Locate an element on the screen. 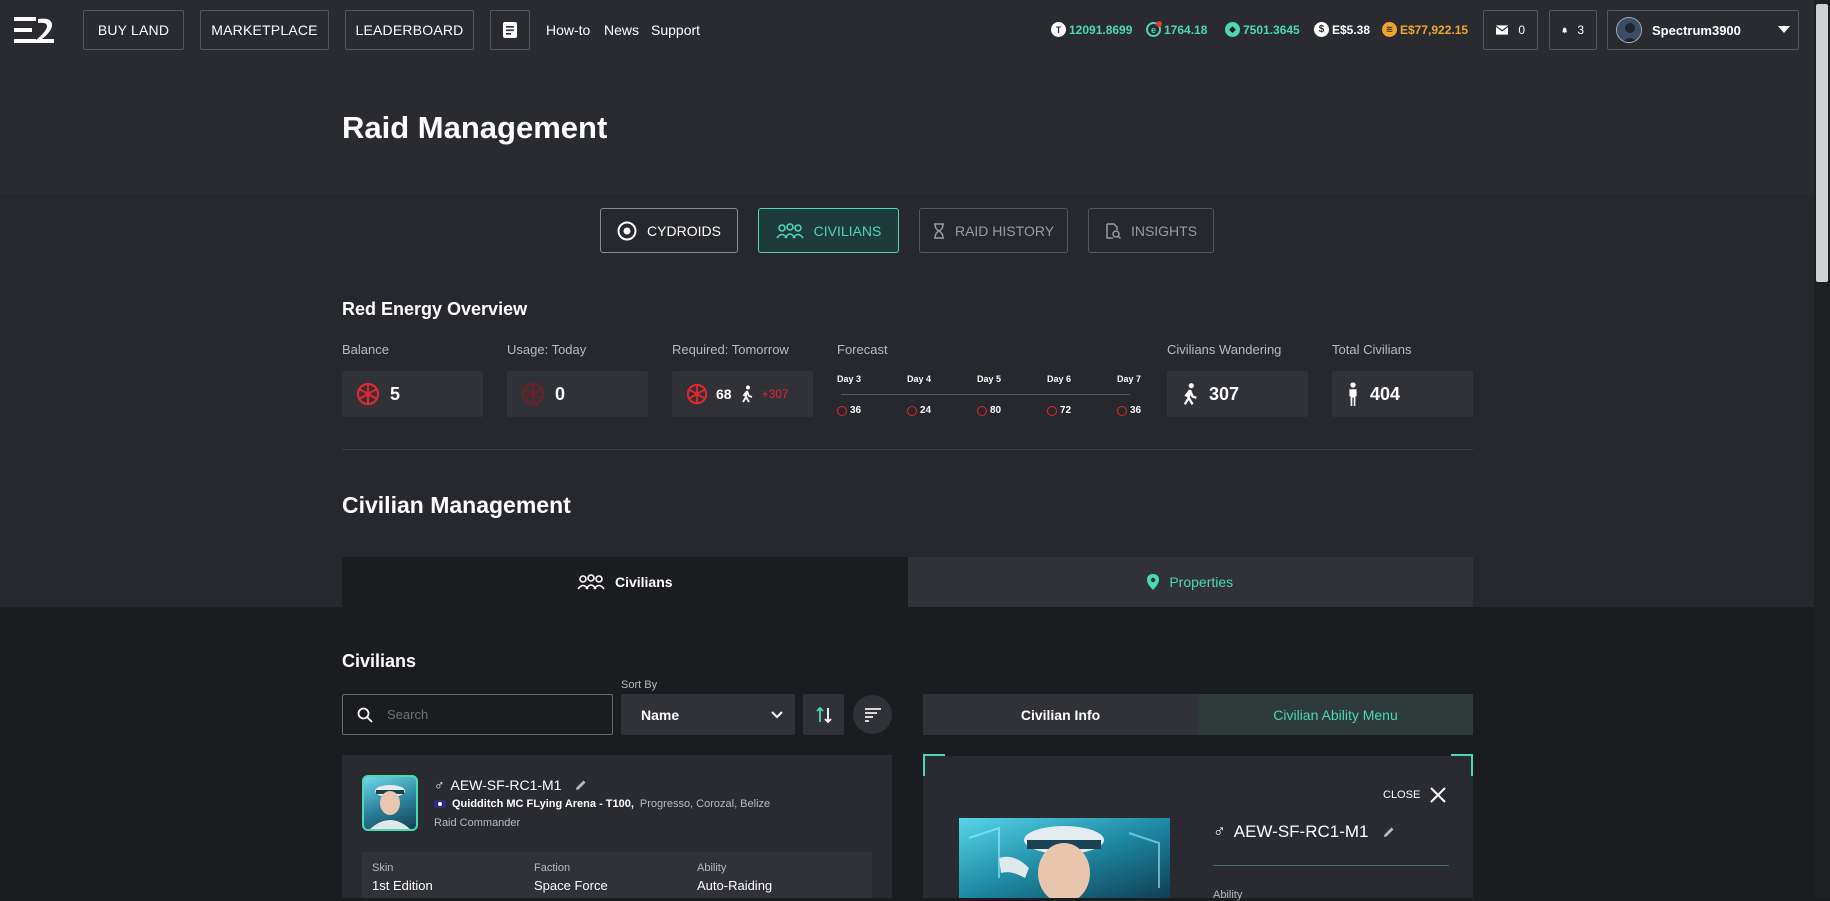  dollar-icon: $ is located at coordinates (1321, 29).